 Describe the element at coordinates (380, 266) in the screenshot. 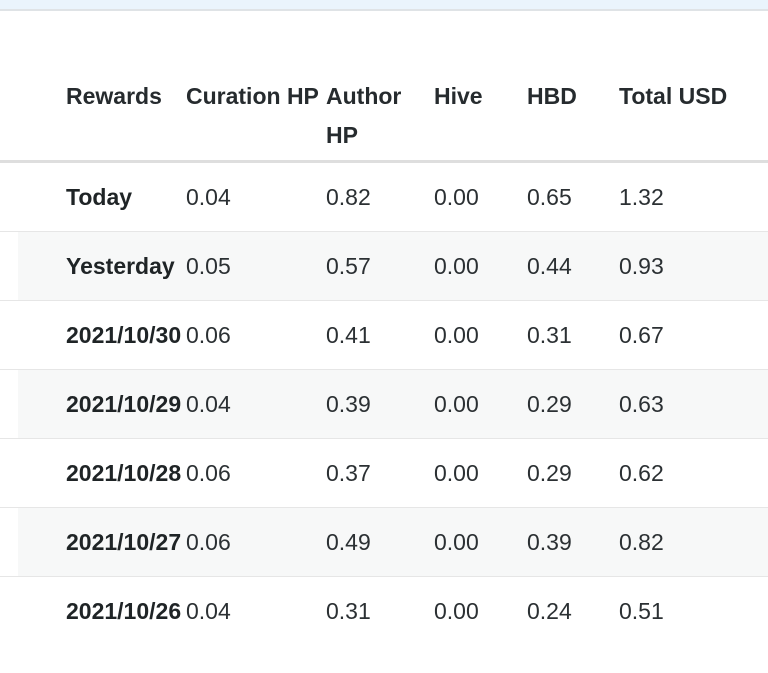

I see `cell-author-hp: 0.57` at that location.